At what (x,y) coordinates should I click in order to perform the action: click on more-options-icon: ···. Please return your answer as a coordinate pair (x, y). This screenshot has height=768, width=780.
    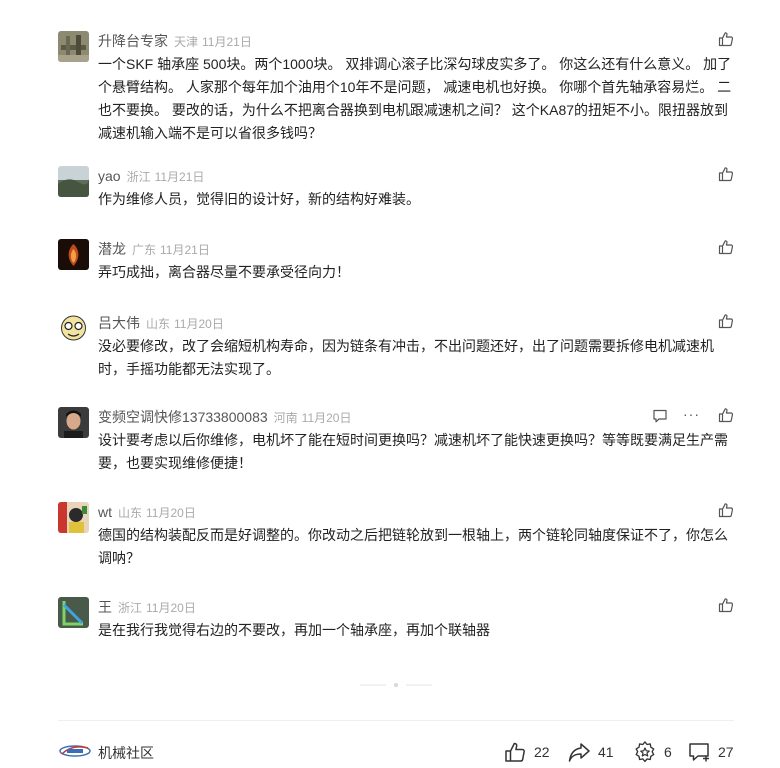
    Looking at the image, I should click on (691, 414).